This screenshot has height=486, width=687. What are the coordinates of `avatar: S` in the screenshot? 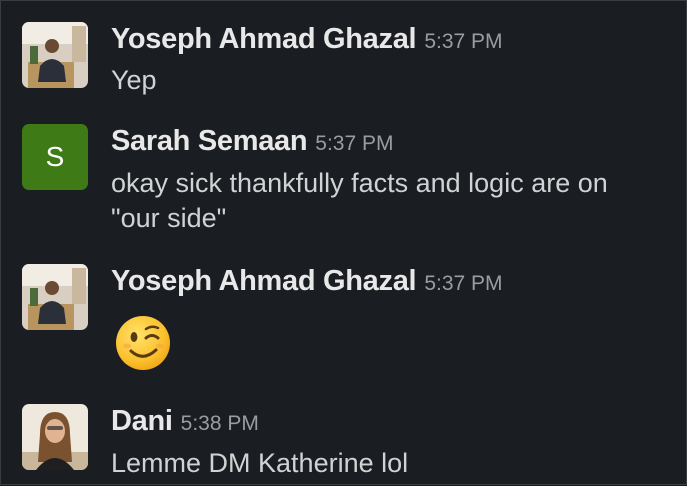 It's located at (55, 157).